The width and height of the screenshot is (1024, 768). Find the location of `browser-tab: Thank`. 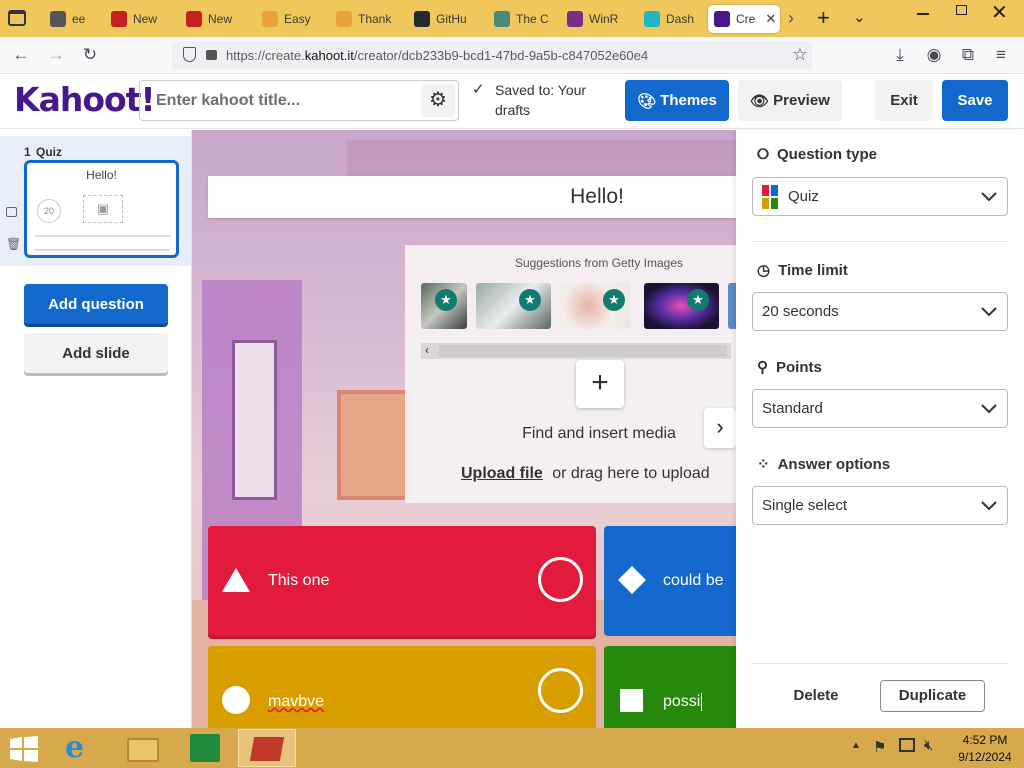

browser-tab: Thank is located at coordinates (361, 19).